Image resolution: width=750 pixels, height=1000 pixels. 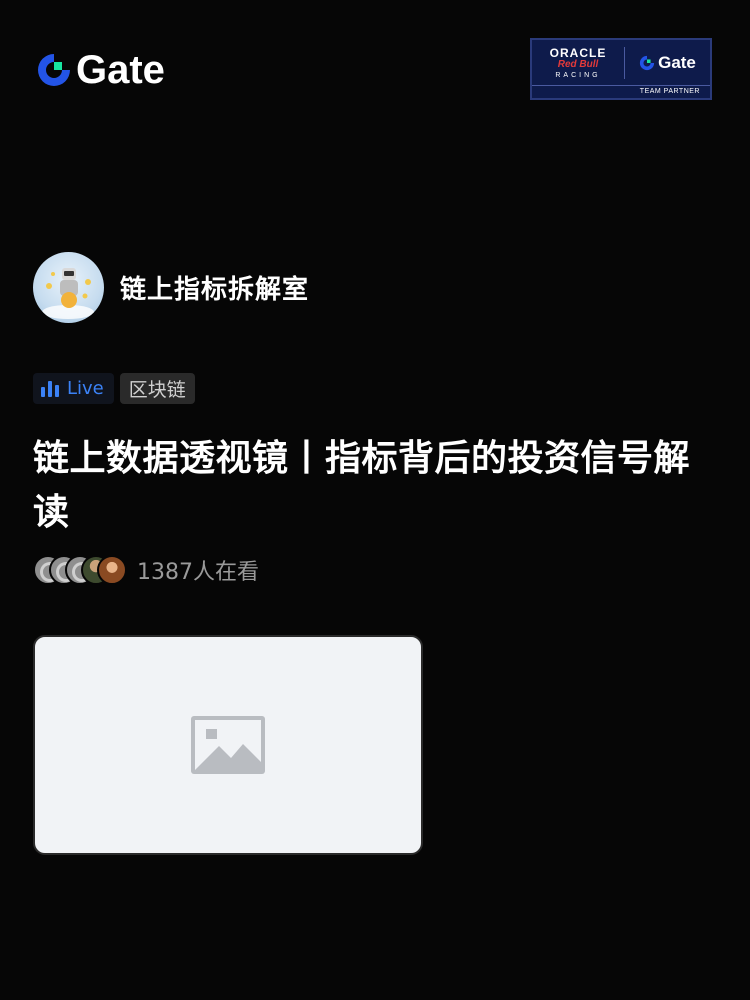 What do you see at coordinates (85, 388) in the screenshot?
I see `live-label: Live` at bounding box center [85, 388].